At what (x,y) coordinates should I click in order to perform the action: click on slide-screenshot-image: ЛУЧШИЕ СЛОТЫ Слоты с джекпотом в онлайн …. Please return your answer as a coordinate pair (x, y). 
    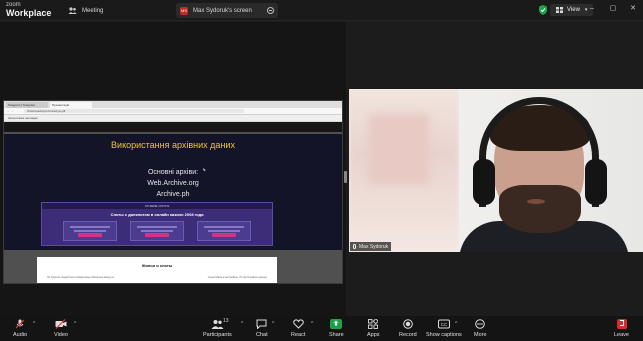
    Looking at the image, I should click on (157, 224).